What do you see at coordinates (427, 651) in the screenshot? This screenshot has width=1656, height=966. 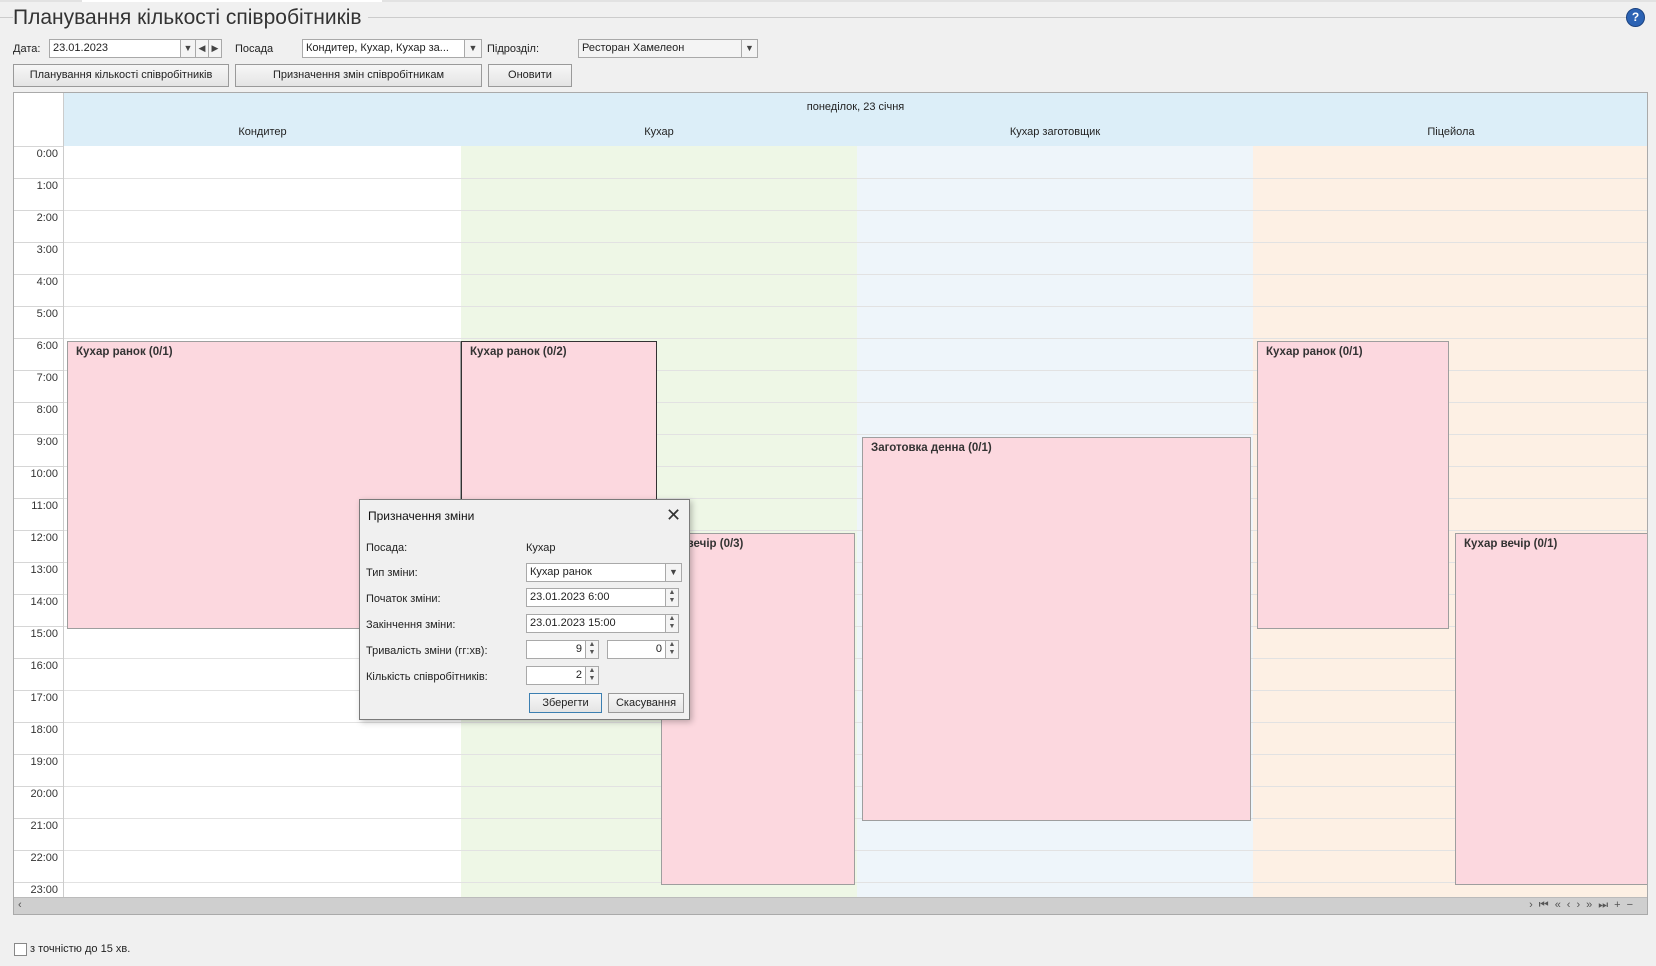 I see `duration-label: Тривалість зміни (гг:хв):` at bounding box center [427, 651].